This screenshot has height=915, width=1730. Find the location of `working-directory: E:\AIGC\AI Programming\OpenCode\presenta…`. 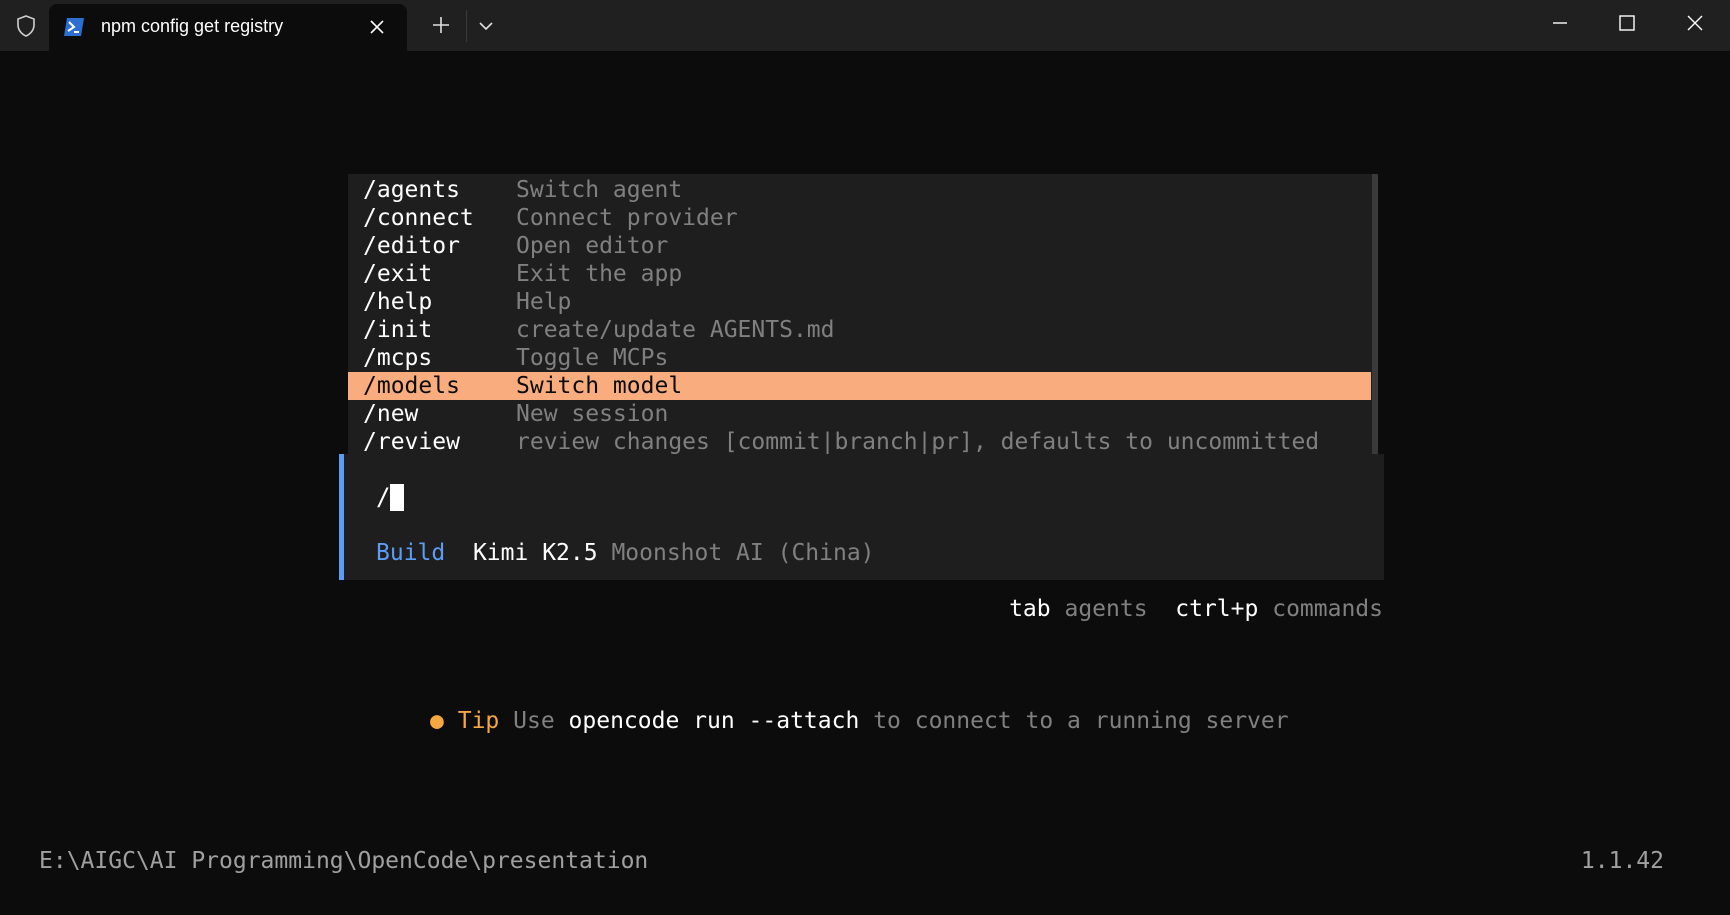

working-directory: E:\AIGC\AI Programming\OpenCode\presenta… is located at coordinates (344, 861).